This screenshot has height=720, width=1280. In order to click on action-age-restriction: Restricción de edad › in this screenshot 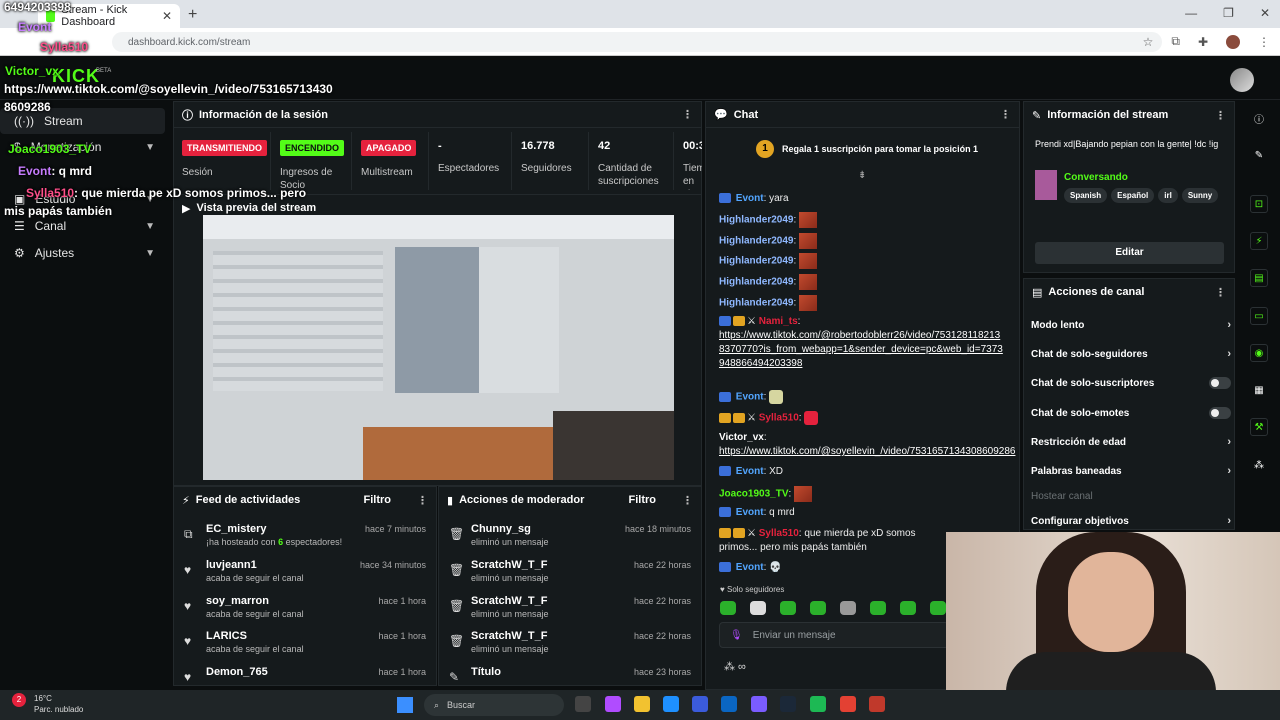, I will do `click(1131, 442)`.